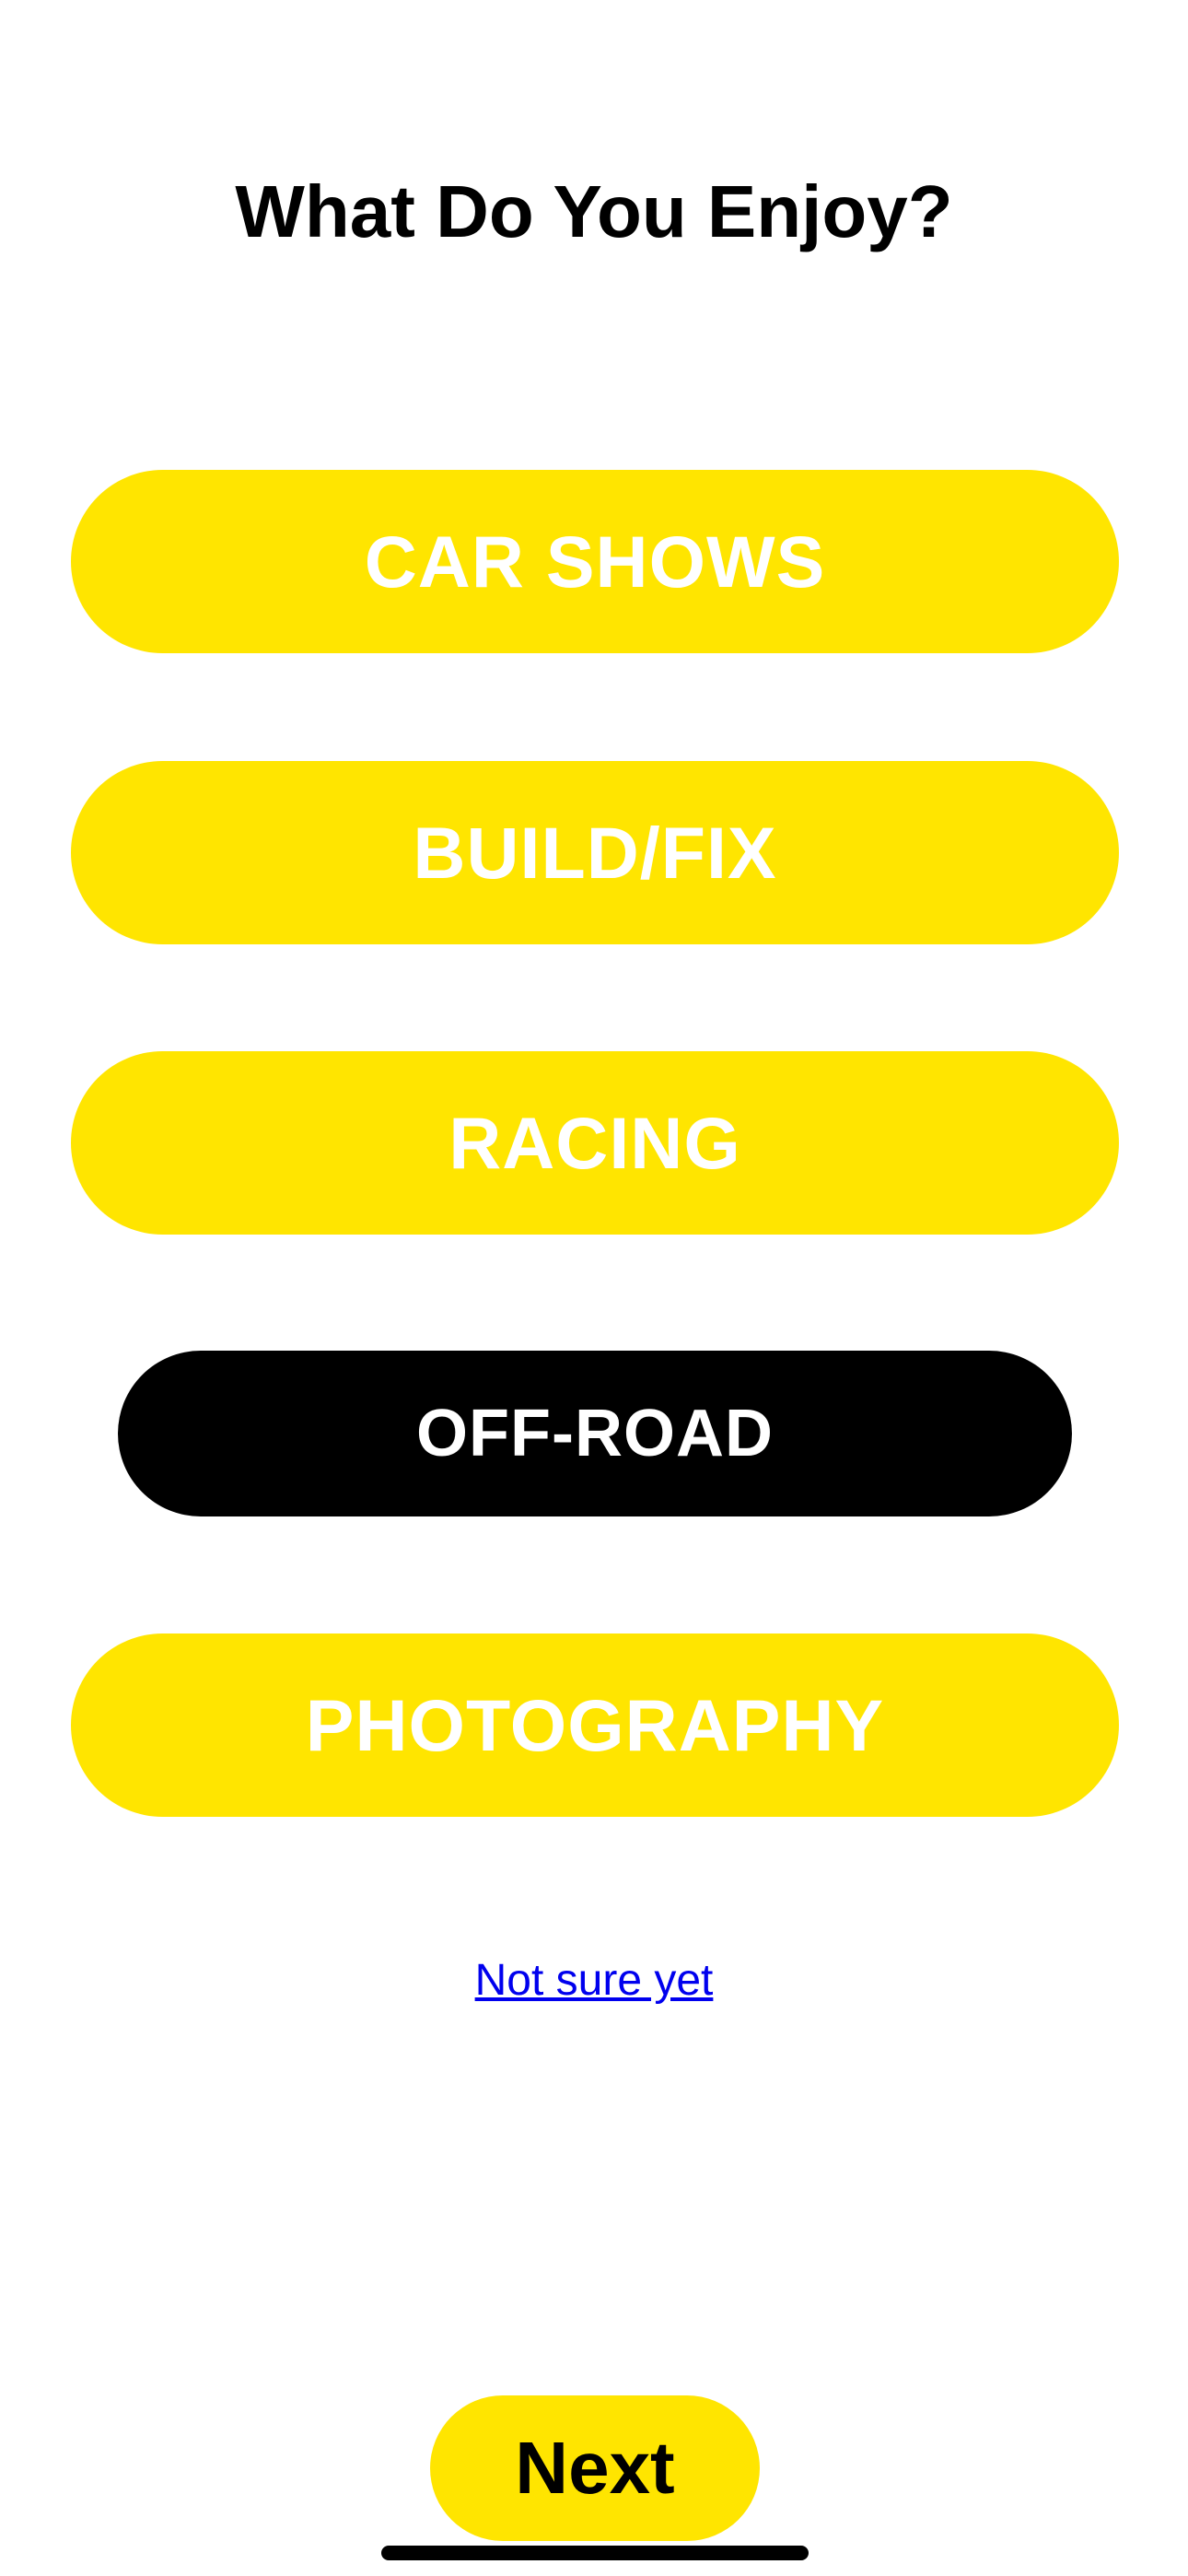 The height and width of the screenshot is (2576, 1188). Describe the element at coordinates (595, 852) in the screenshot. I see `option-build-fix-button: BUILD/FIX` at that location.